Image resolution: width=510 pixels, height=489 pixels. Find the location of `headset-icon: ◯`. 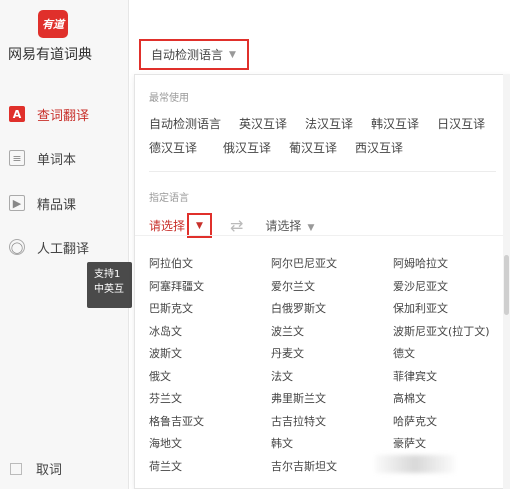

headset-icon: ◯ is located at coordinates (17, 247).